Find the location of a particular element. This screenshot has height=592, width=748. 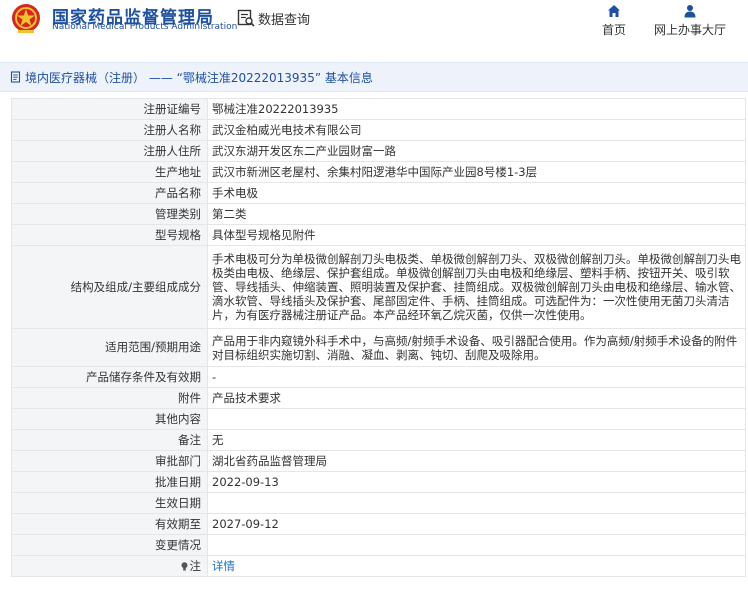

row-label: 审批部门 is located at coordinates (109, 461).